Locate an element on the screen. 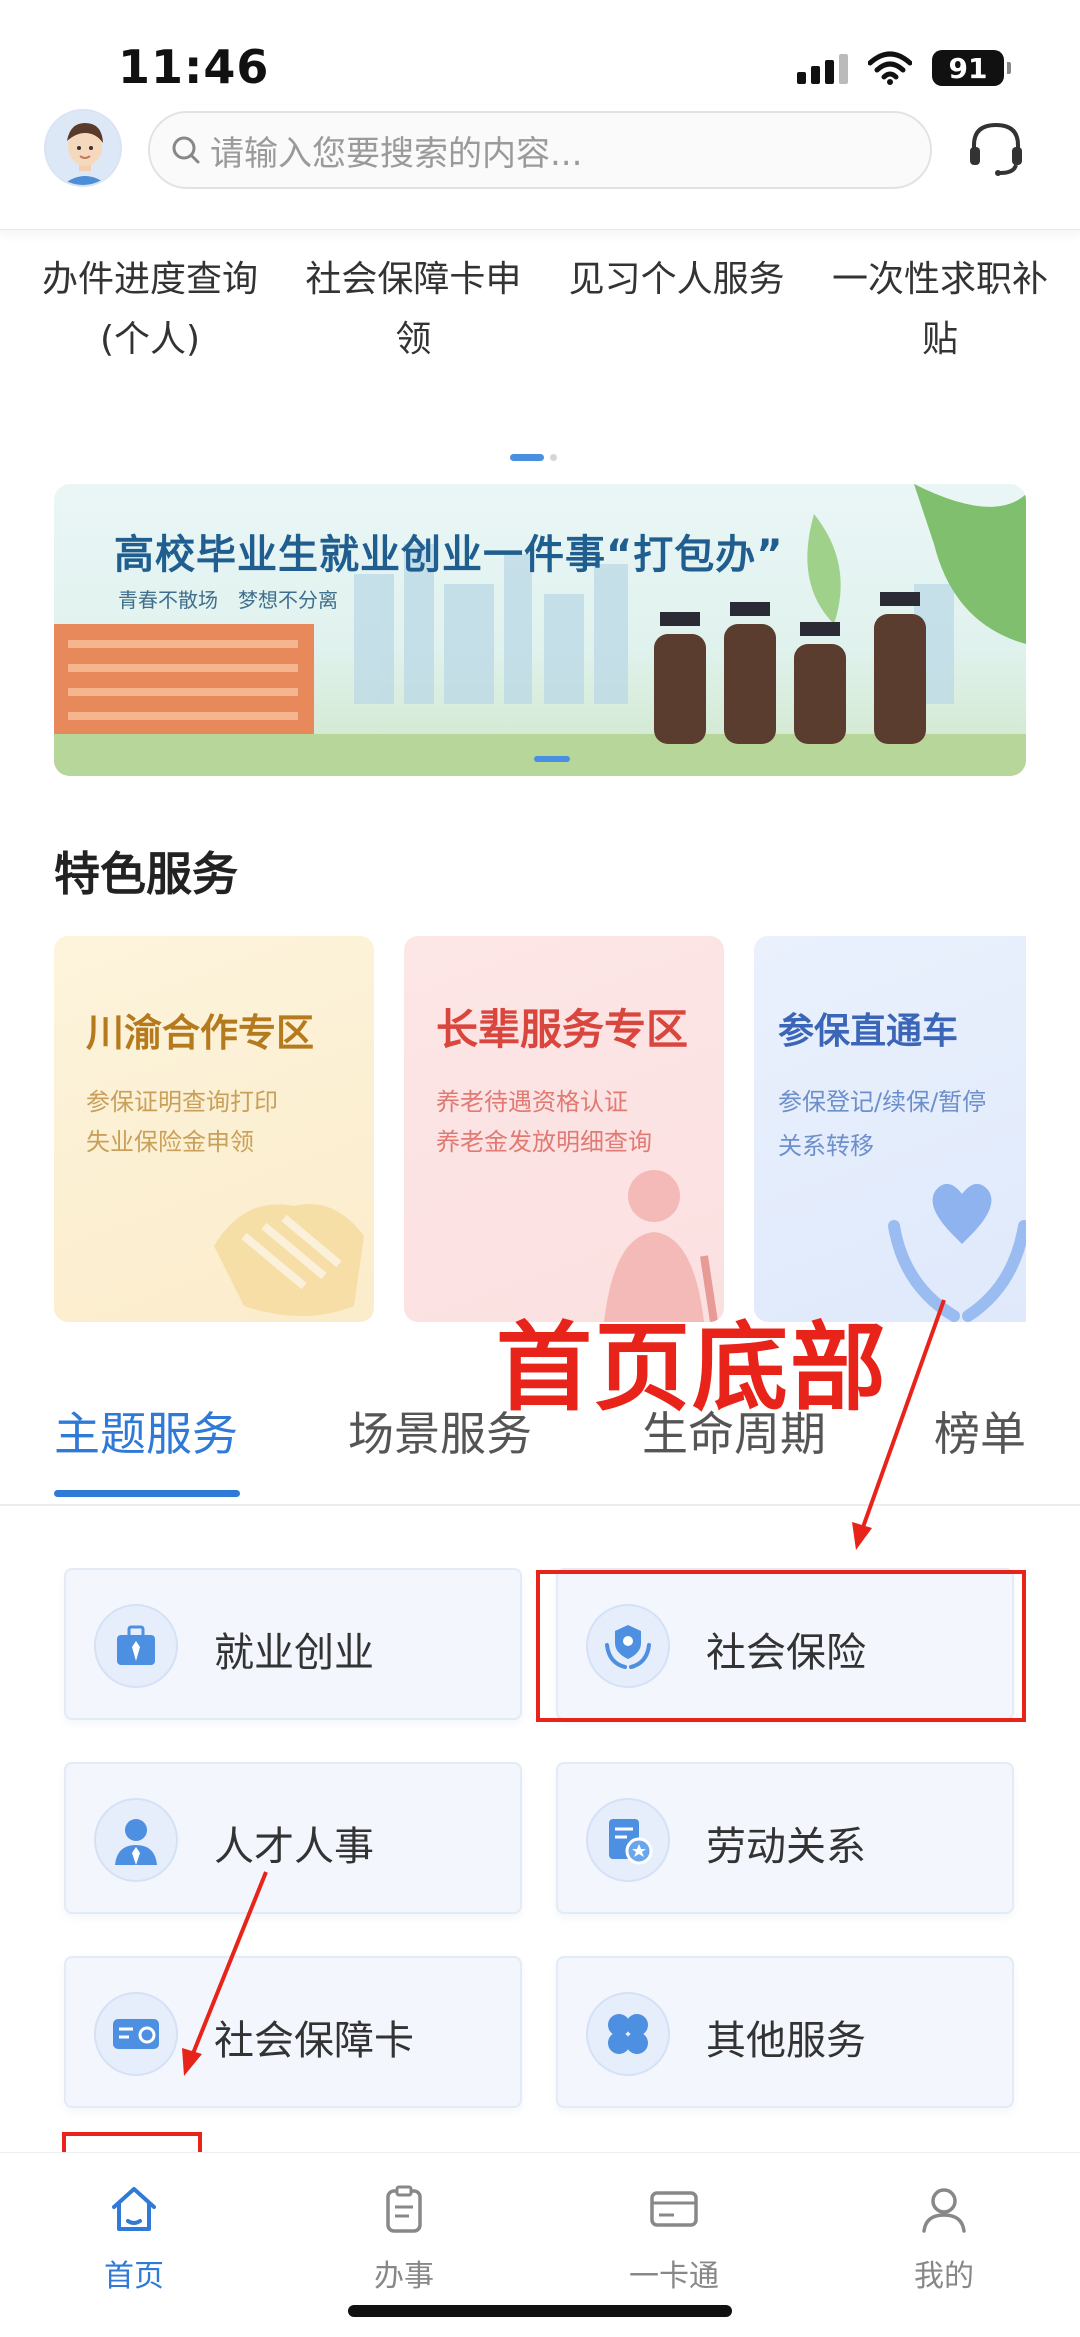  service-labor-relations: 劳动关系 is located at coordinates (785, 1838).